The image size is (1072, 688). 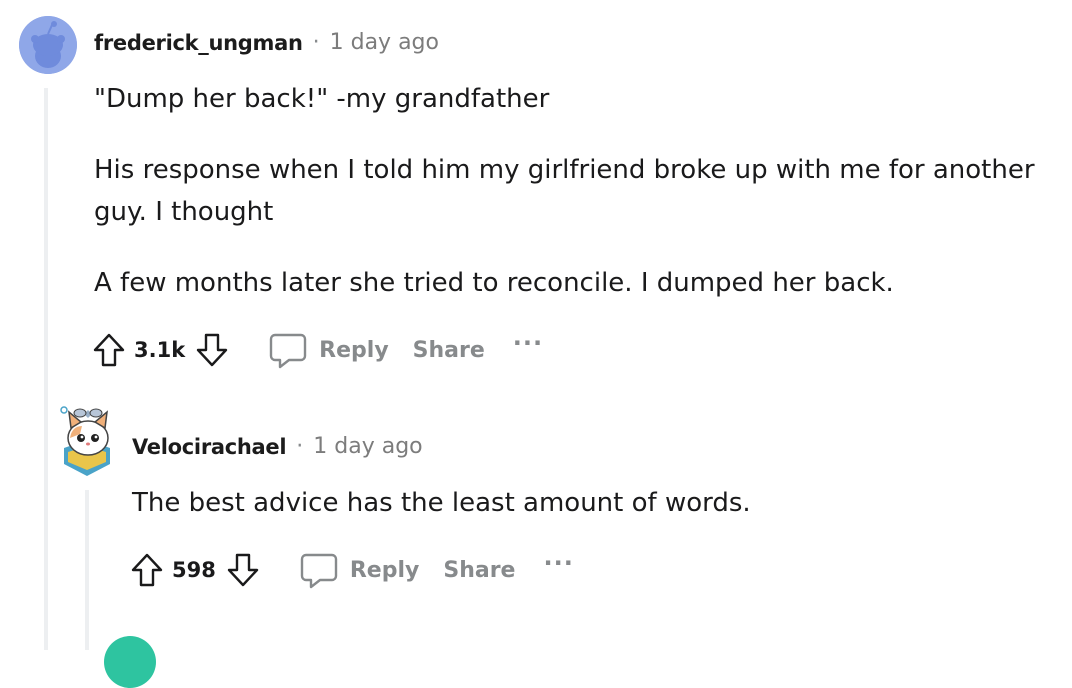 I want to click on snoo-avatar-icon, so click(x=48, y=45).